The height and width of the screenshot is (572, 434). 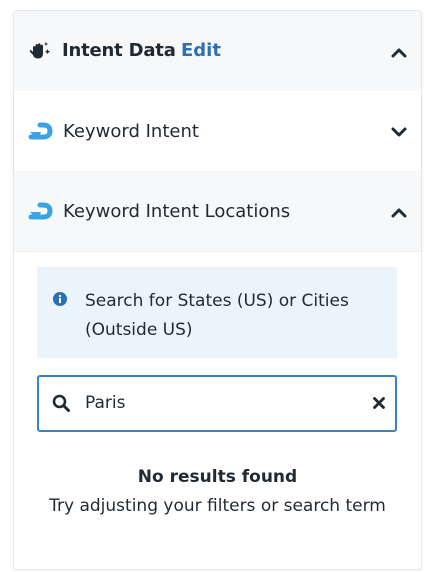 What do you see at coordinates (217, 477) in the screenshot?
I see `empty-state-title: No results found` at bounding box center [217, 477].